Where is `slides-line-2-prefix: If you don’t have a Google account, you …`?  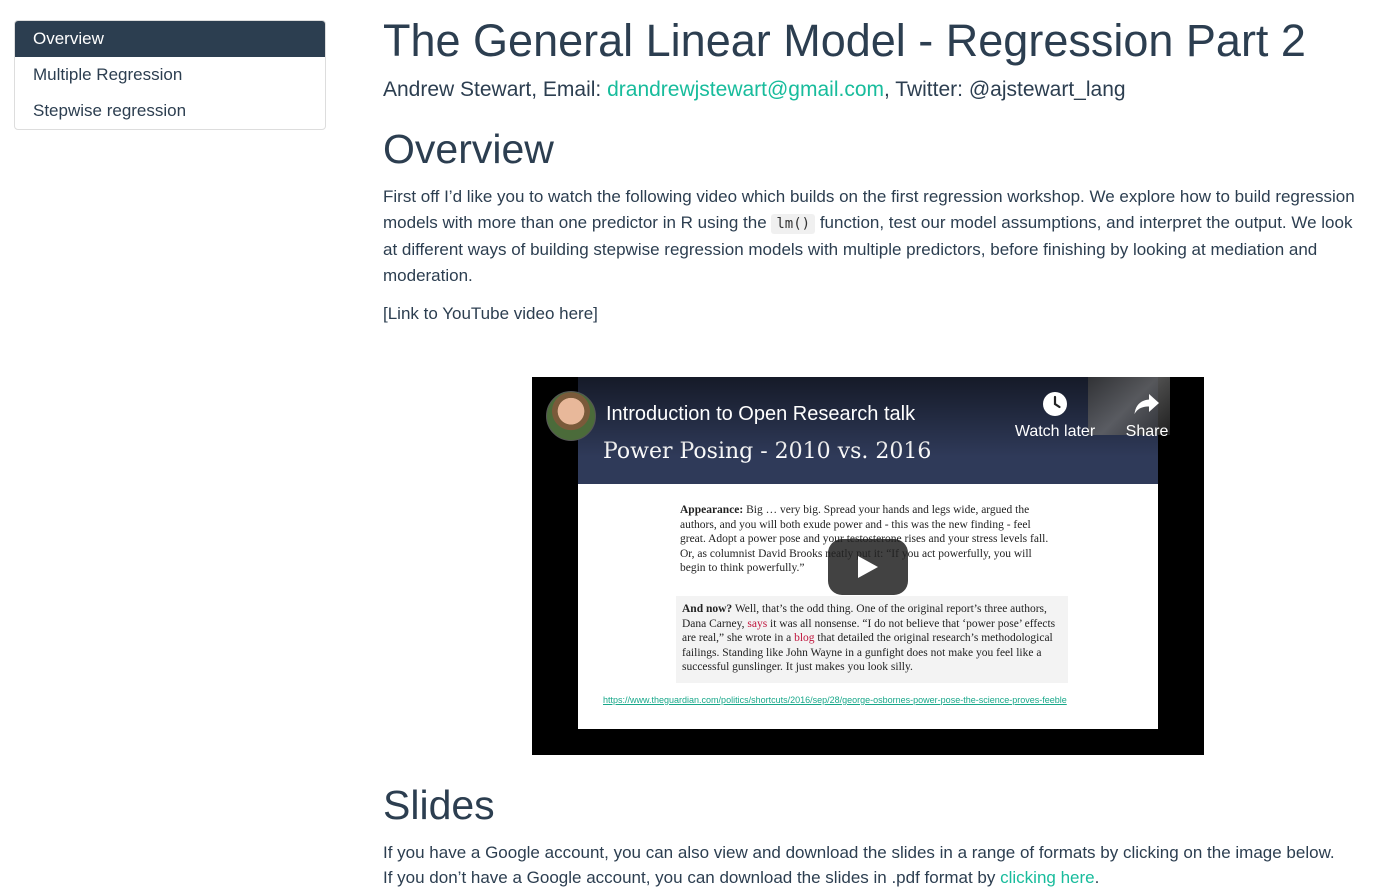 slides-line-2-prefix: If you don’t have a Google account, you … is located at coordinates (692, 877).